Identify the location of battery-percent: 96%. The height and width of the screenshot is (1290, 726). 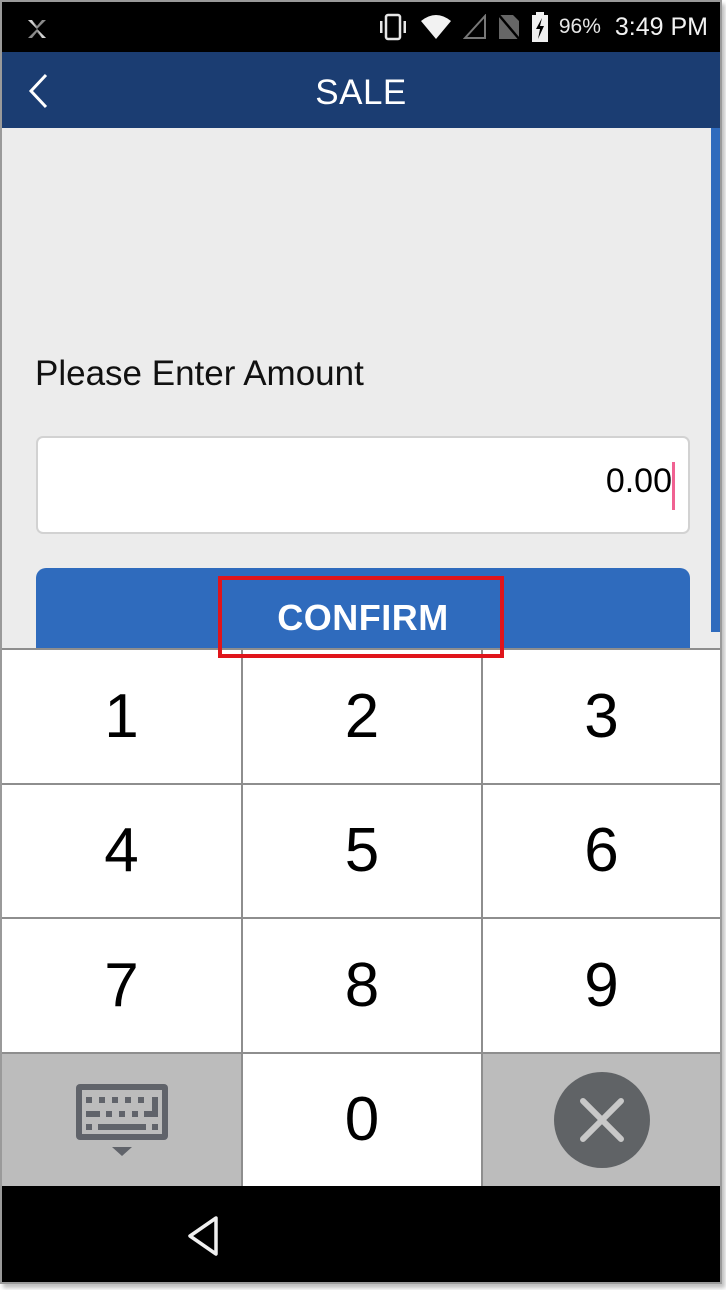
(579, 26).